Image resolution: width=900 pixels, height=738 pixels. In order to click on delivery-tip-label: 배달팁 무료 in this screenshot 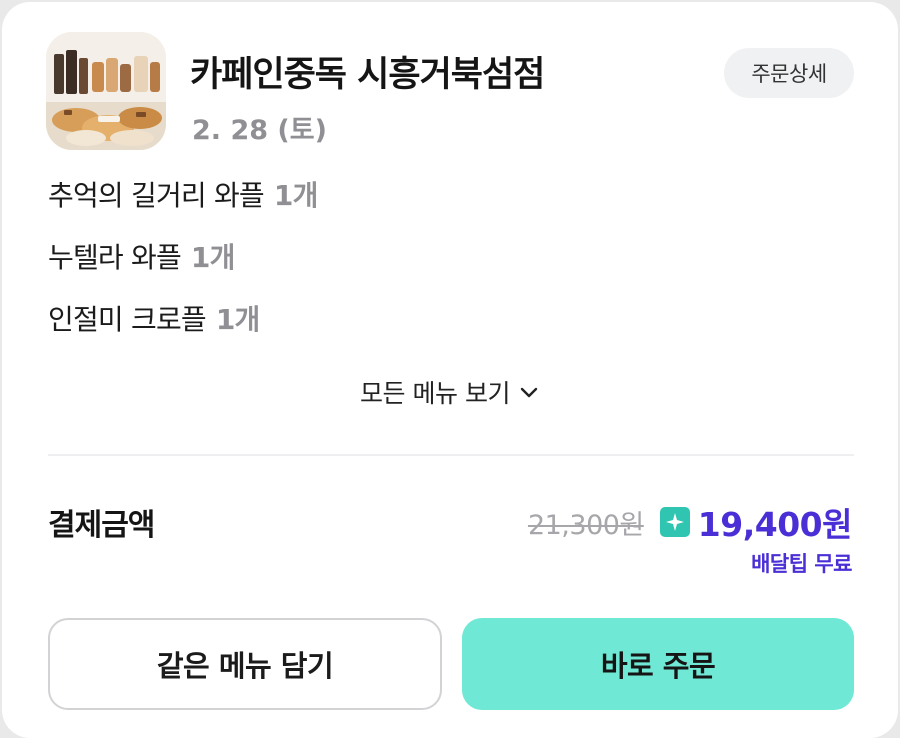, I will do `click(801, 564)`.